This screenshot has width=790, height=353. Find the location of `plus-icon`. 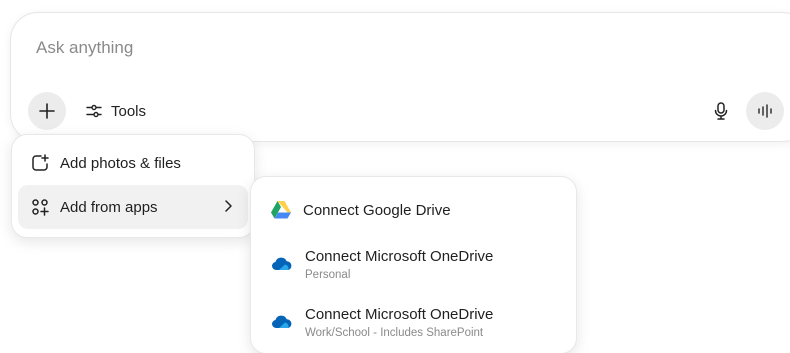

plus-icon is located at coordinates (47, 111).